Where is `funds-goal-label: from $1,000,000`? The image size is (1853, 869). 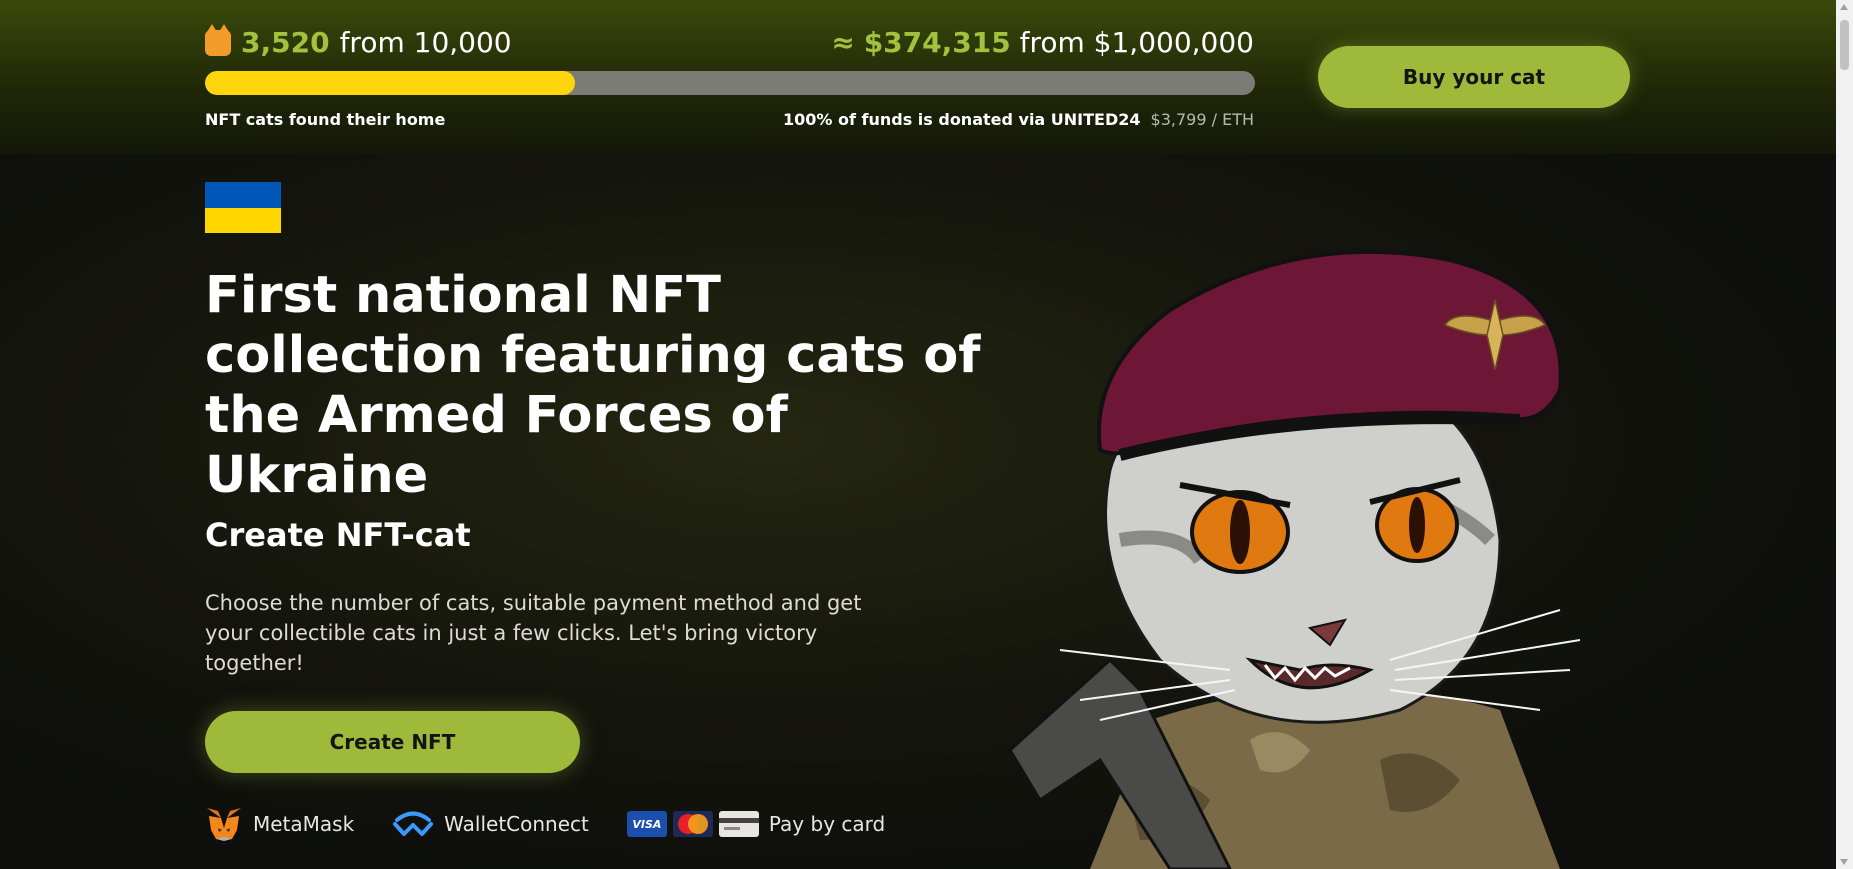
funds-goal-label: from $1,000,000 is located at coordinates (1136, 42).